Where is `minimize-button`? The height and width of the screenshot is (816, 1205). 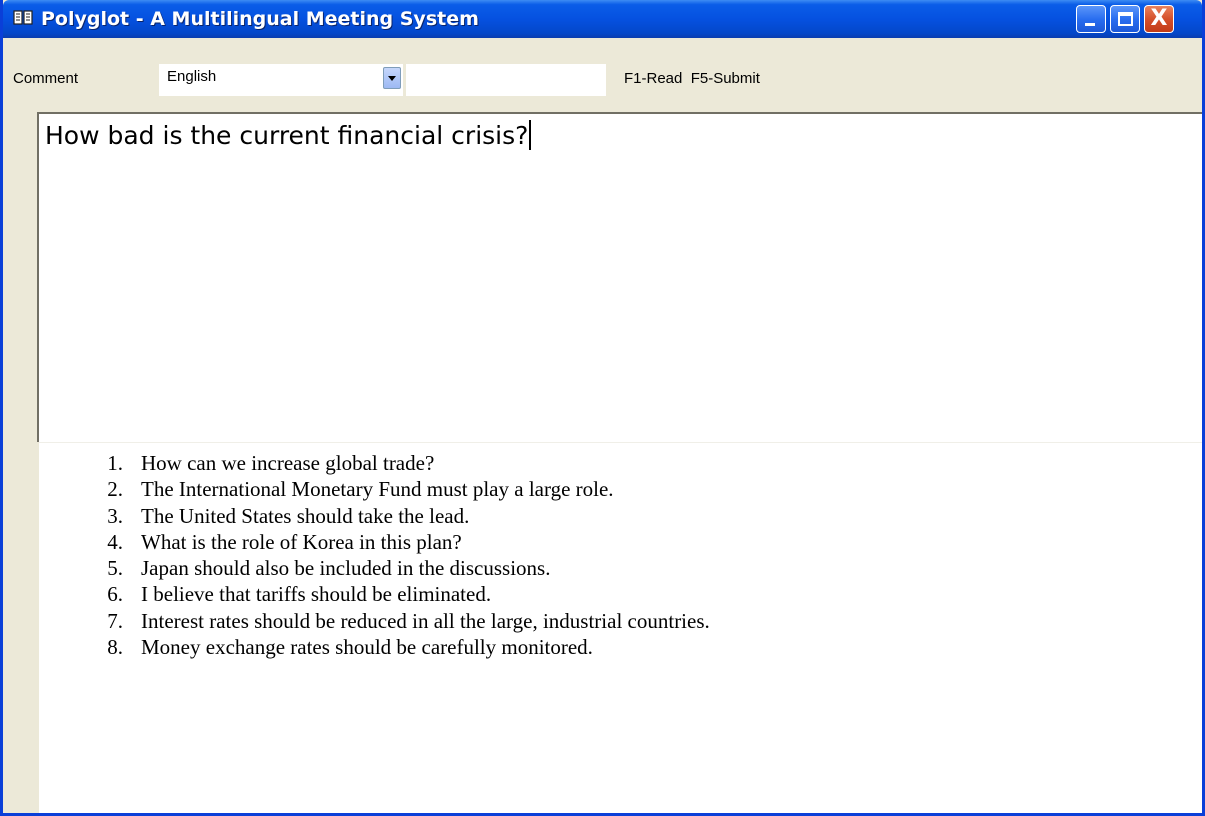 minimize-button is located at coordinates (1091, 19).